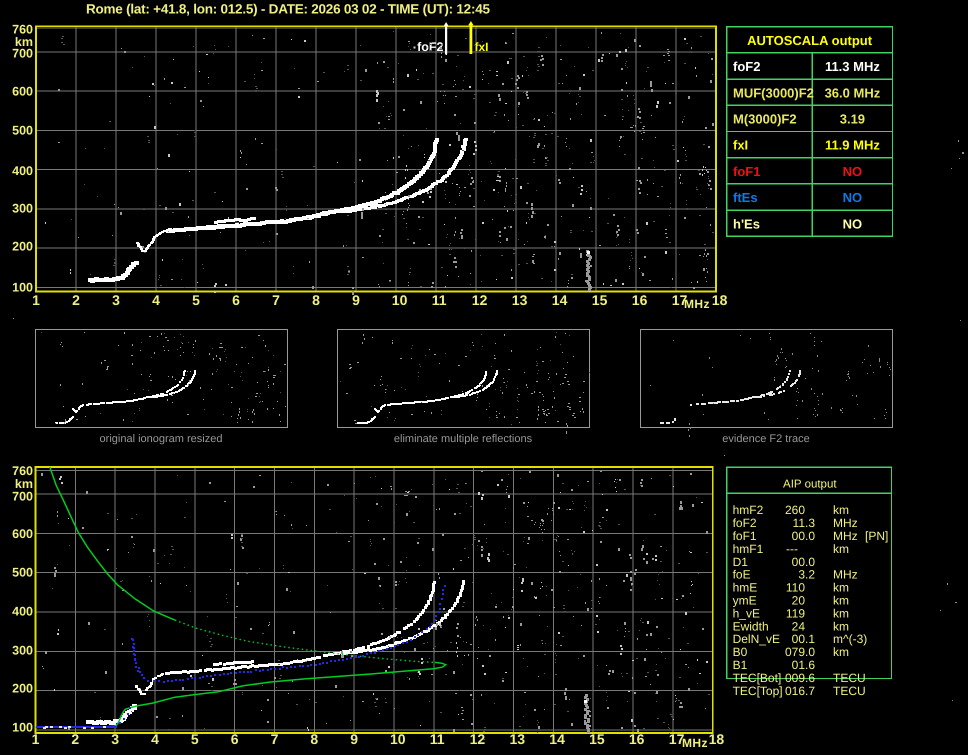 The image size is (968, 755). I want to click on svg-text: 12, so click(480, 300).